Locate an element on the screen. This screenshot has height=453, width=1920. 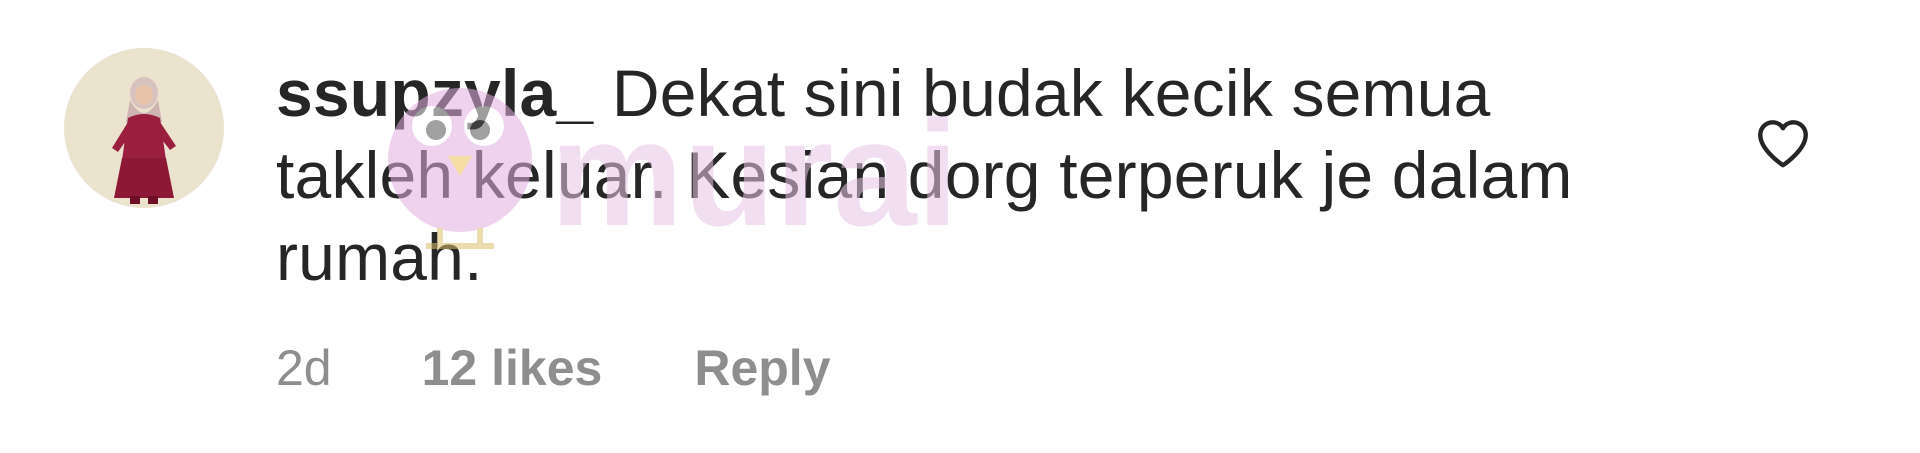
comment-likes-count: 12 likes is located at coordinates (512, 368).